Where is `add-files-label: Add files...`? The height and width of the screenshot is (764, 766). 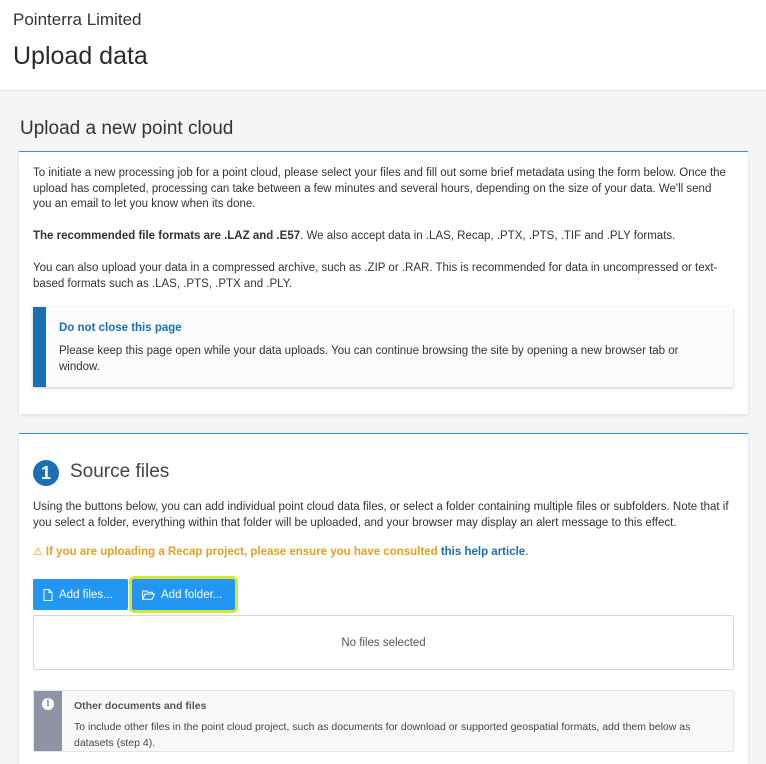
add-files-label: Add files... is located at coordinates (86, 594).